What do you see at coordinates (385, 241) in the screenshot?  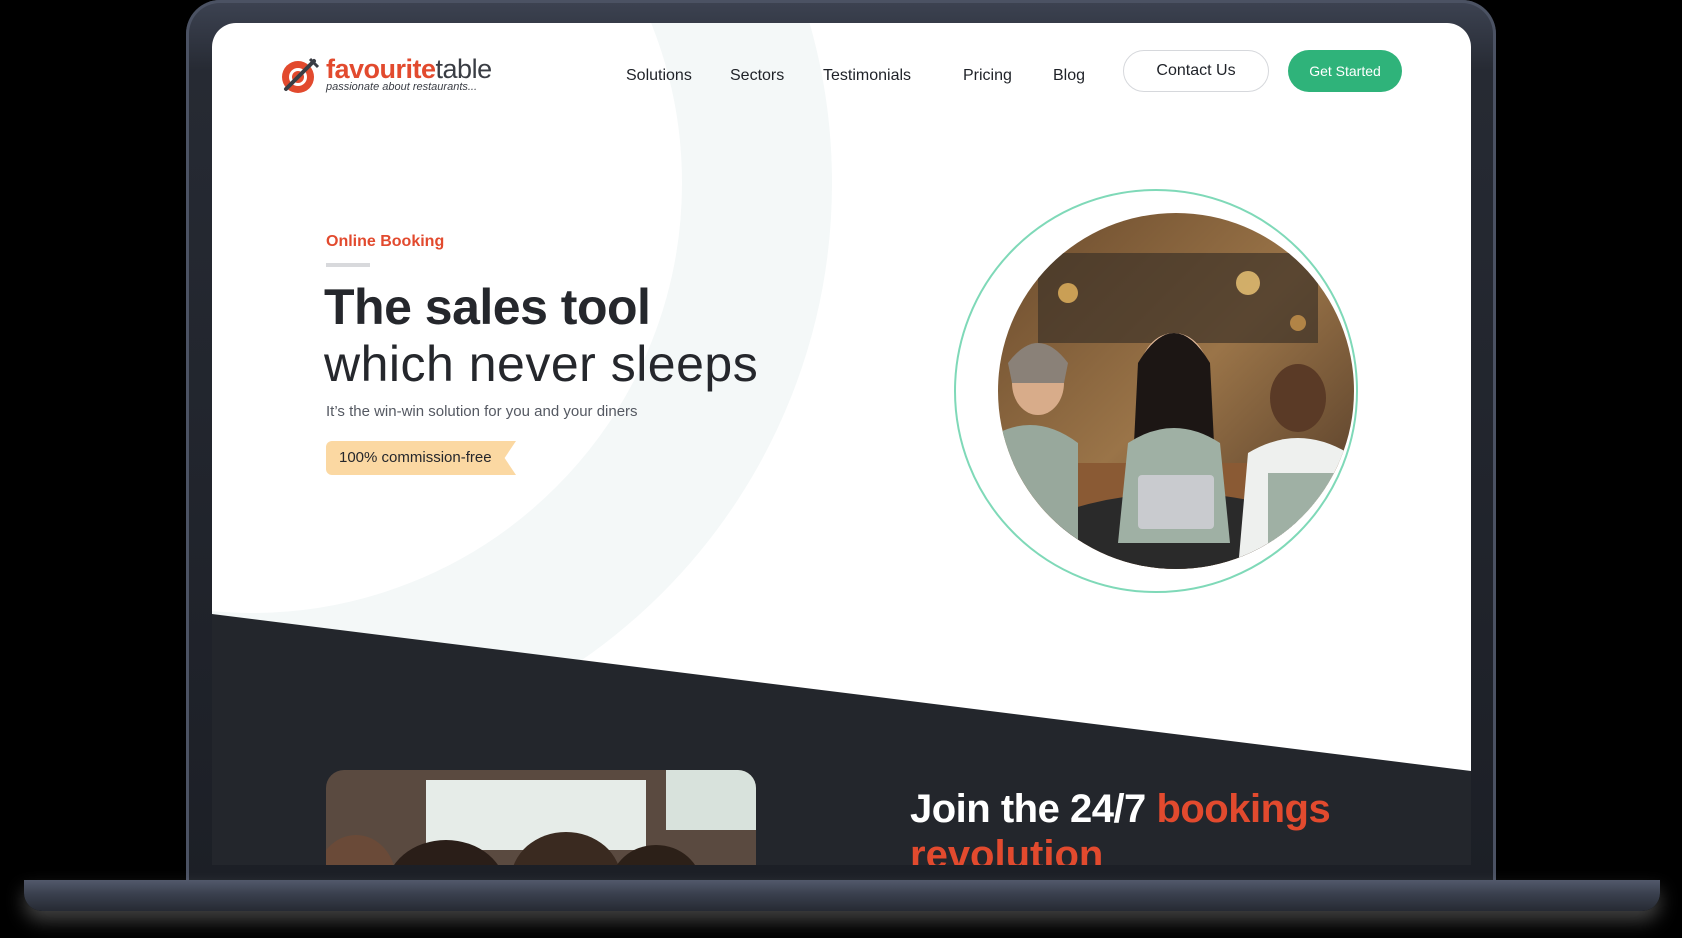 I see `hero-eyebrow: Online Booking` at bounding box center [385, 241].